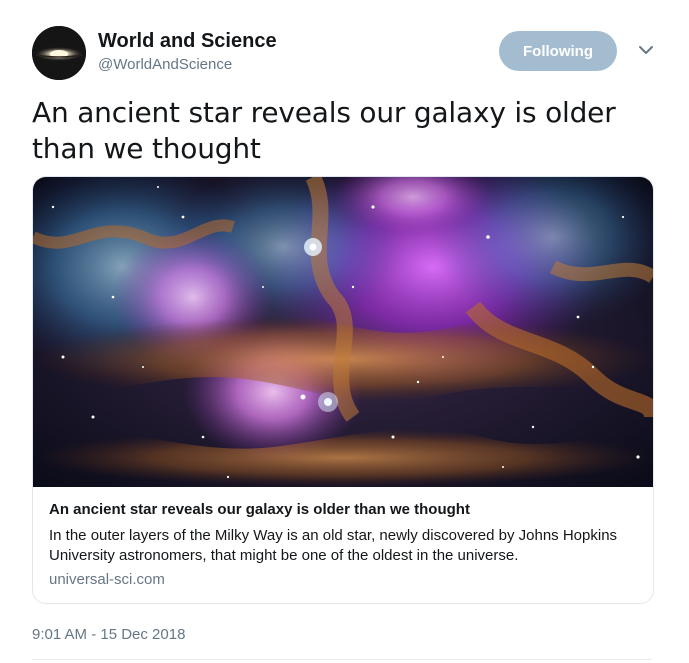  Describe the element at coordinates (558, 51) in the screenshot. I see `following-button: Following` at that location.